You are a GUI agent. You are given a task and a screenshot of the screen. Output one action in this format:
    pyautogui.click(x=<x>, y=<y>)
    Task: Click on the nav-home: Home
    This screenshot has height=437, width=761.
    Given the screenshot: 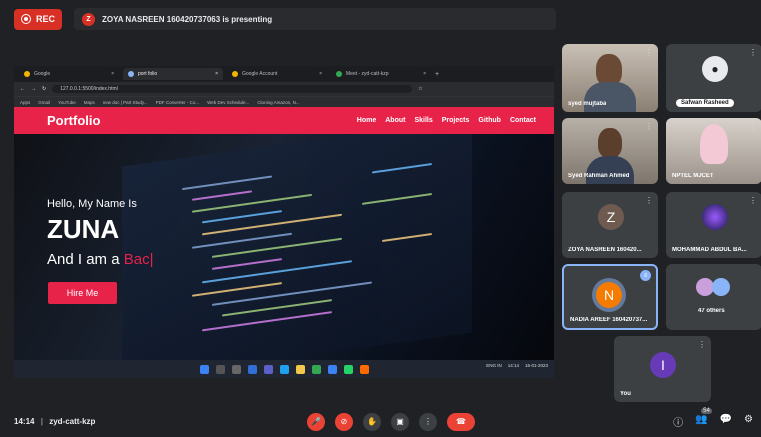 What is the action you would take?
    pyautogui.click(x=366, y=120)
    